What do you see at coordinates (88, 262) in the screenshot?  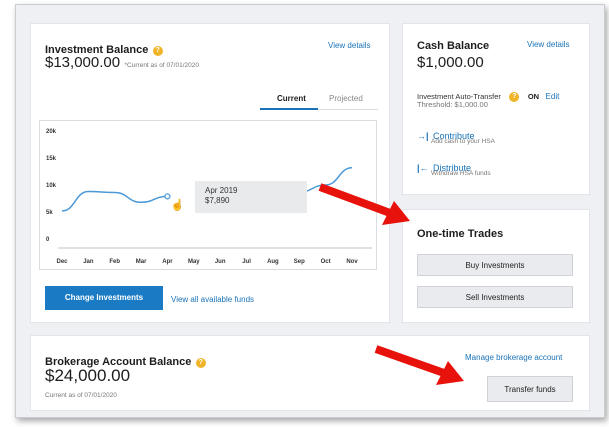 I see `x-tick-label: Jan` at bounding box center [88, 262].